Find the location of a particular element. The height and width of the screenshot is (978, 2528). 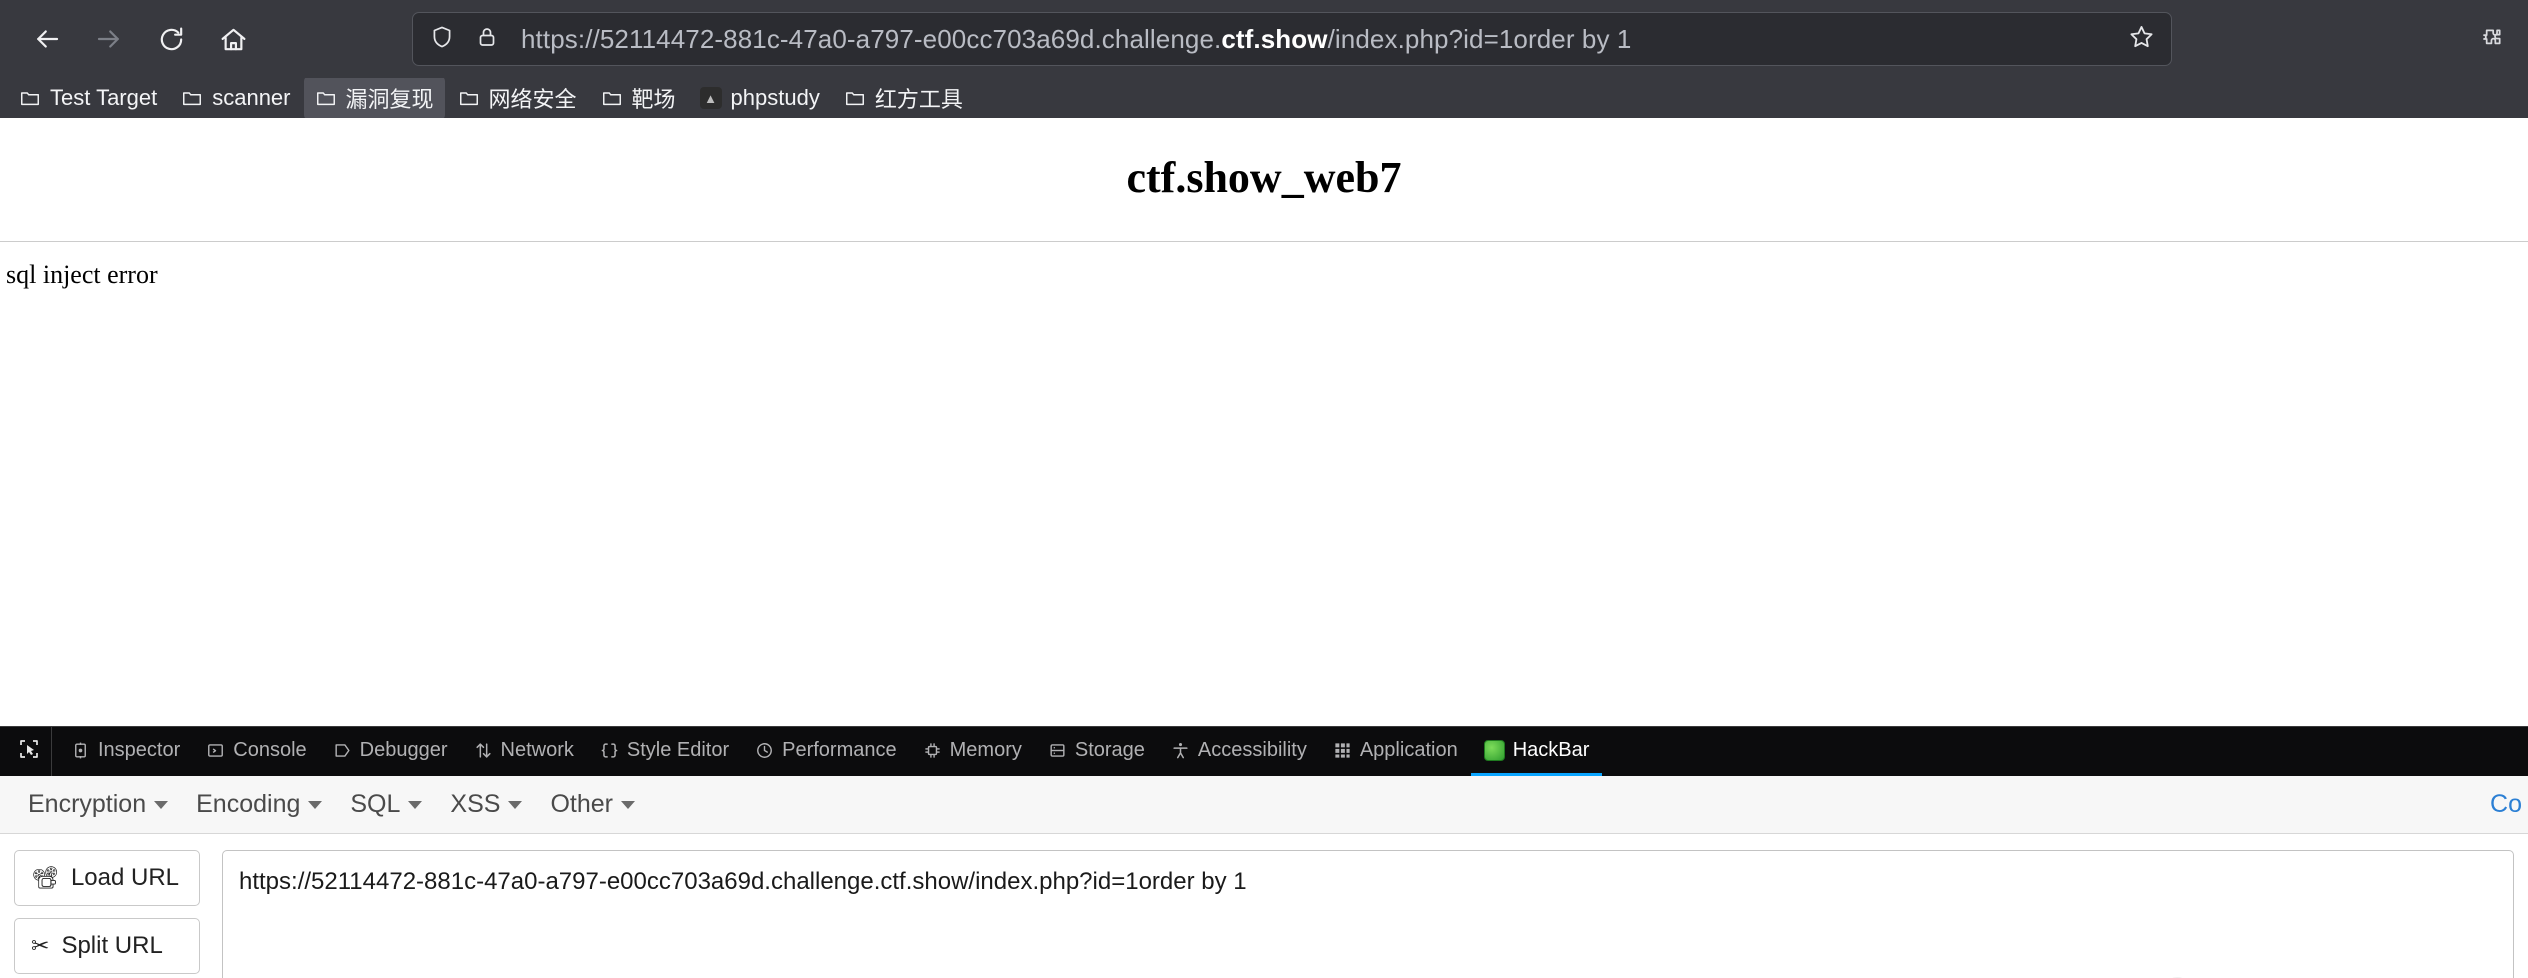

hackbar-menu-label: XSS is located at coordinates (475, 804).